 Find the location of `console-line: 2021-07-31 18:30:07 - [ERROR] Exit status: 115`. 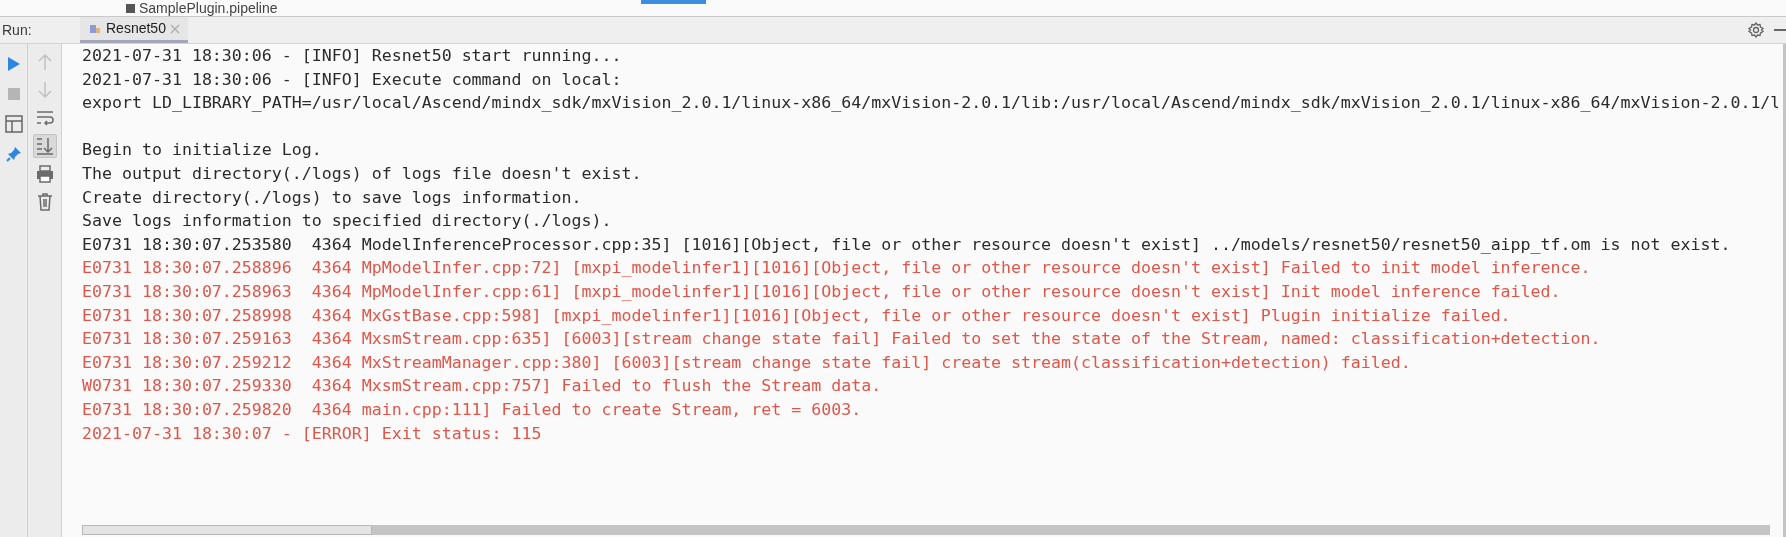

console-line: 2021-07-31 18:30:07 - [ERROR] Exit status: 115 is located at coordinates (312, 433).